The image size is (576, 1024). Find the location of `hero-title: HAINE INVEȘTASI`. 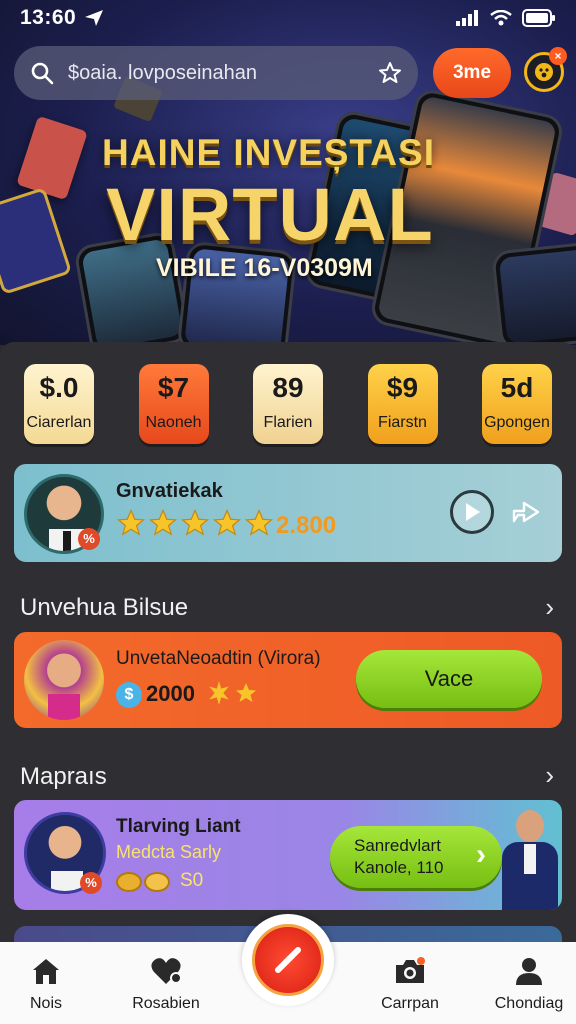

hero-title: HAINE INVEȘTASI is located at coordinates (268, 152).